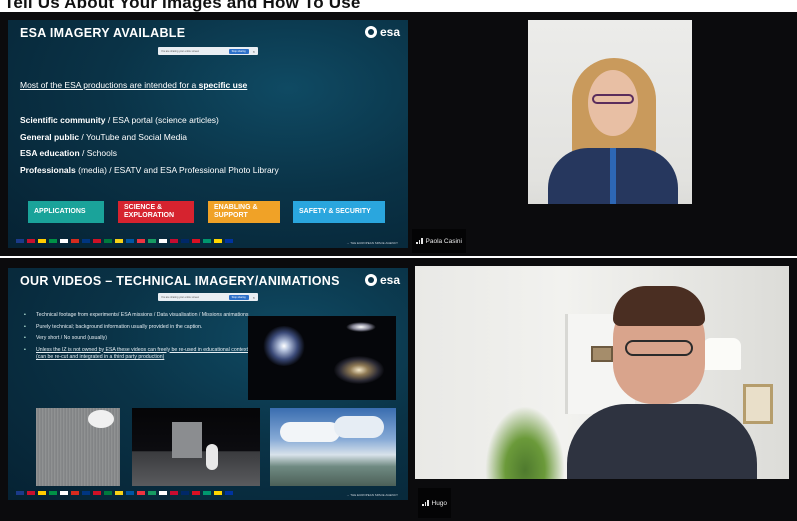  I want to click on lab-footage-image, so click(78, 447).